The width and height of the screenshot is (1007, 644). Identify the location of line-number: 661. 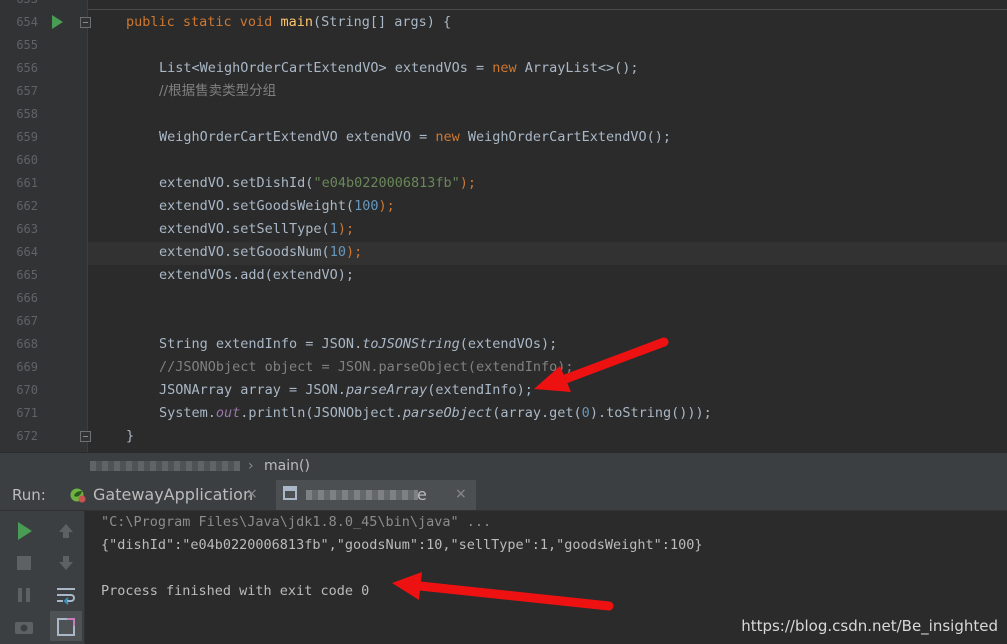
(27, 183).